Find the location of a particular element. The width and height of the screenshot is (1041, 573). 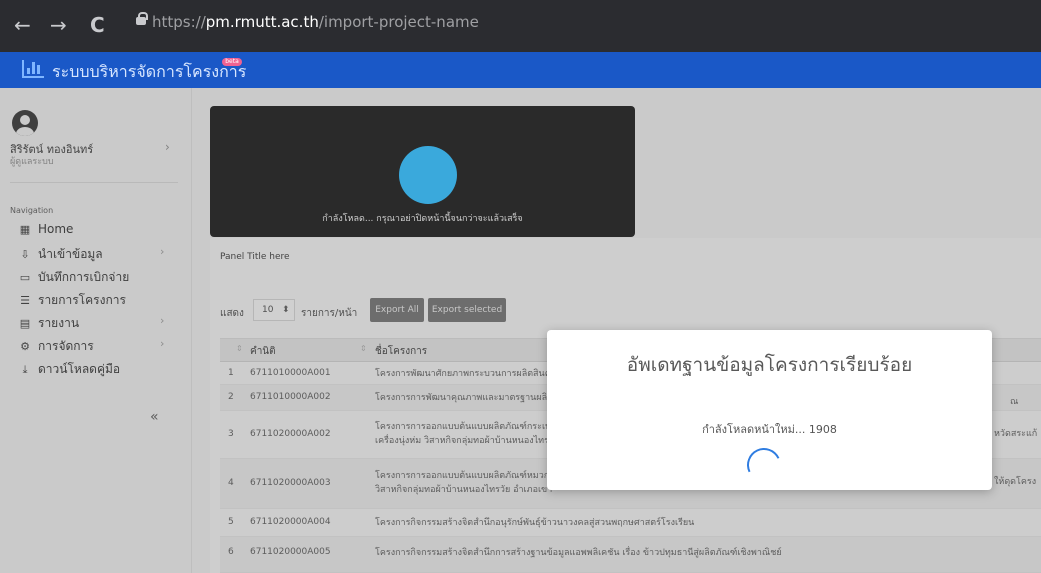

back-arrow-icon: ← is located at coordinates (22, 25).